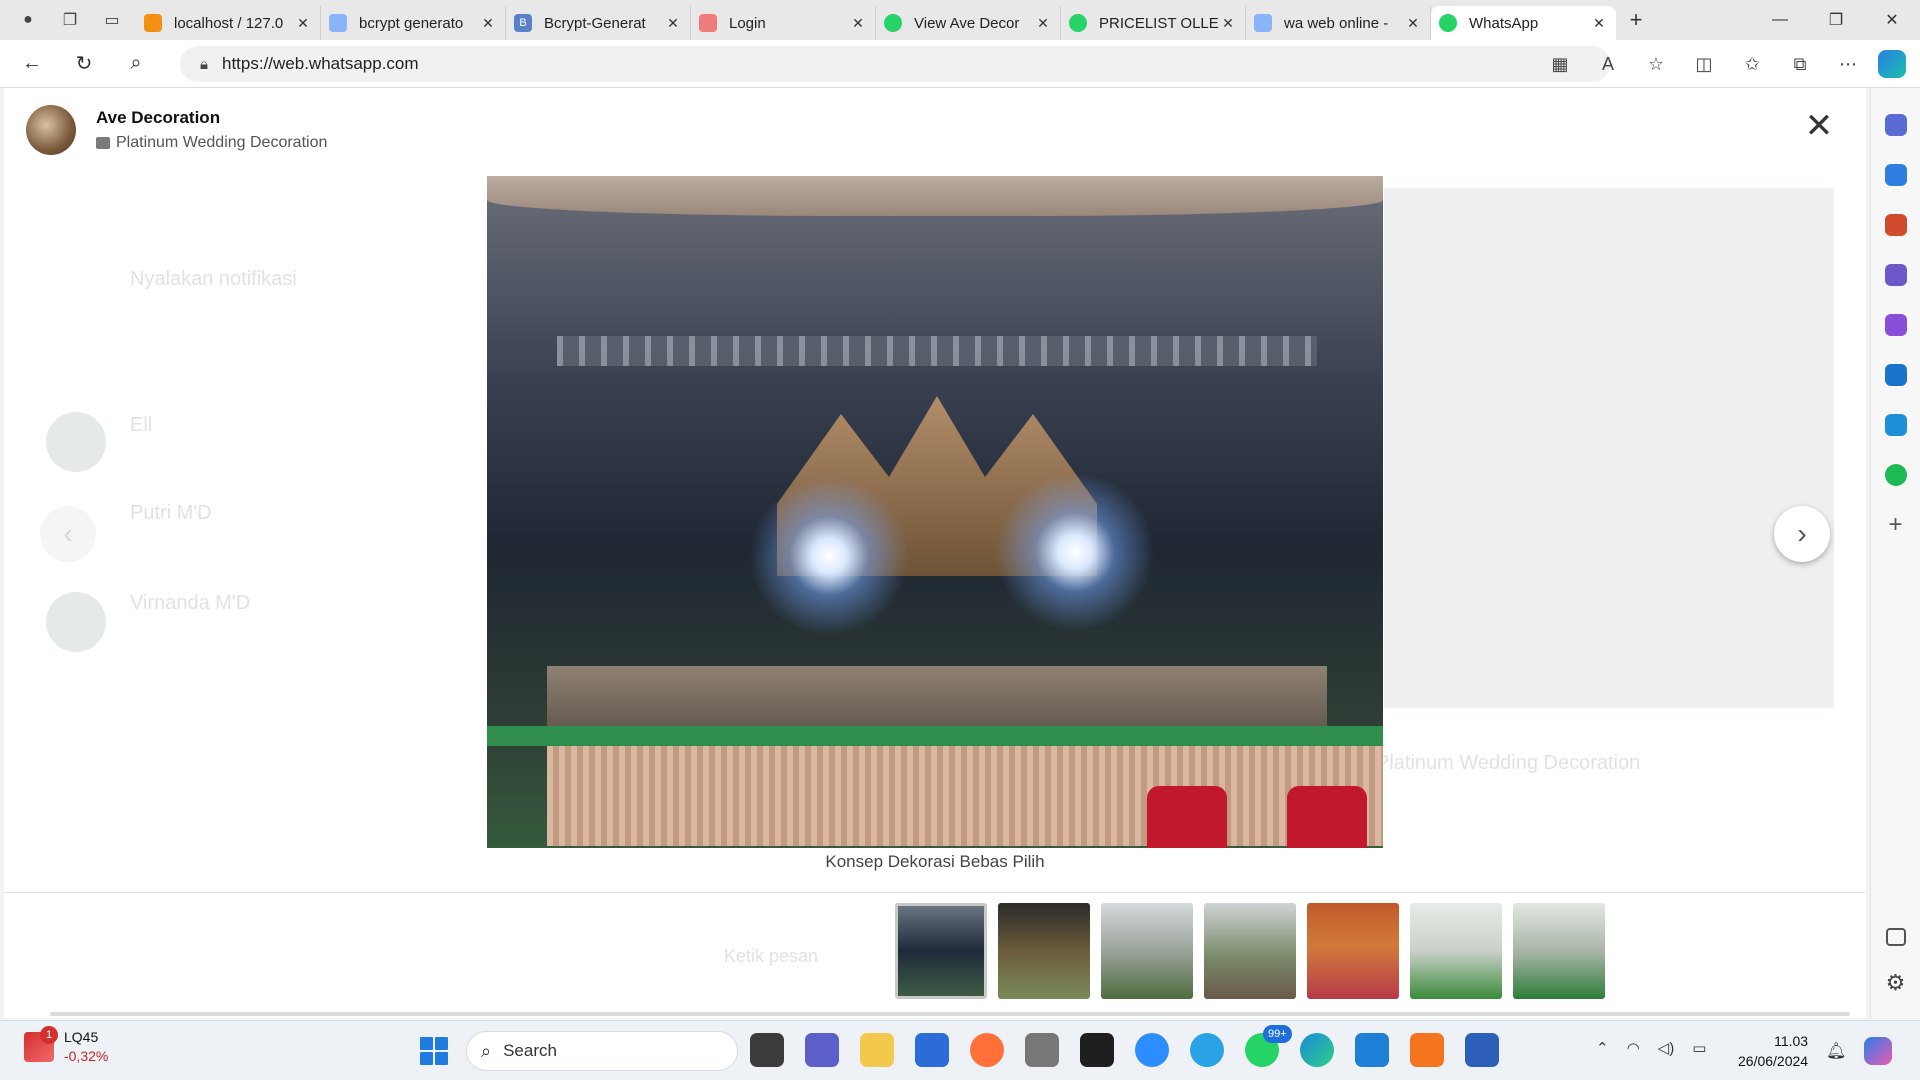  I want to click on edge-sidebar: + ⚙, so click(1895, 553).